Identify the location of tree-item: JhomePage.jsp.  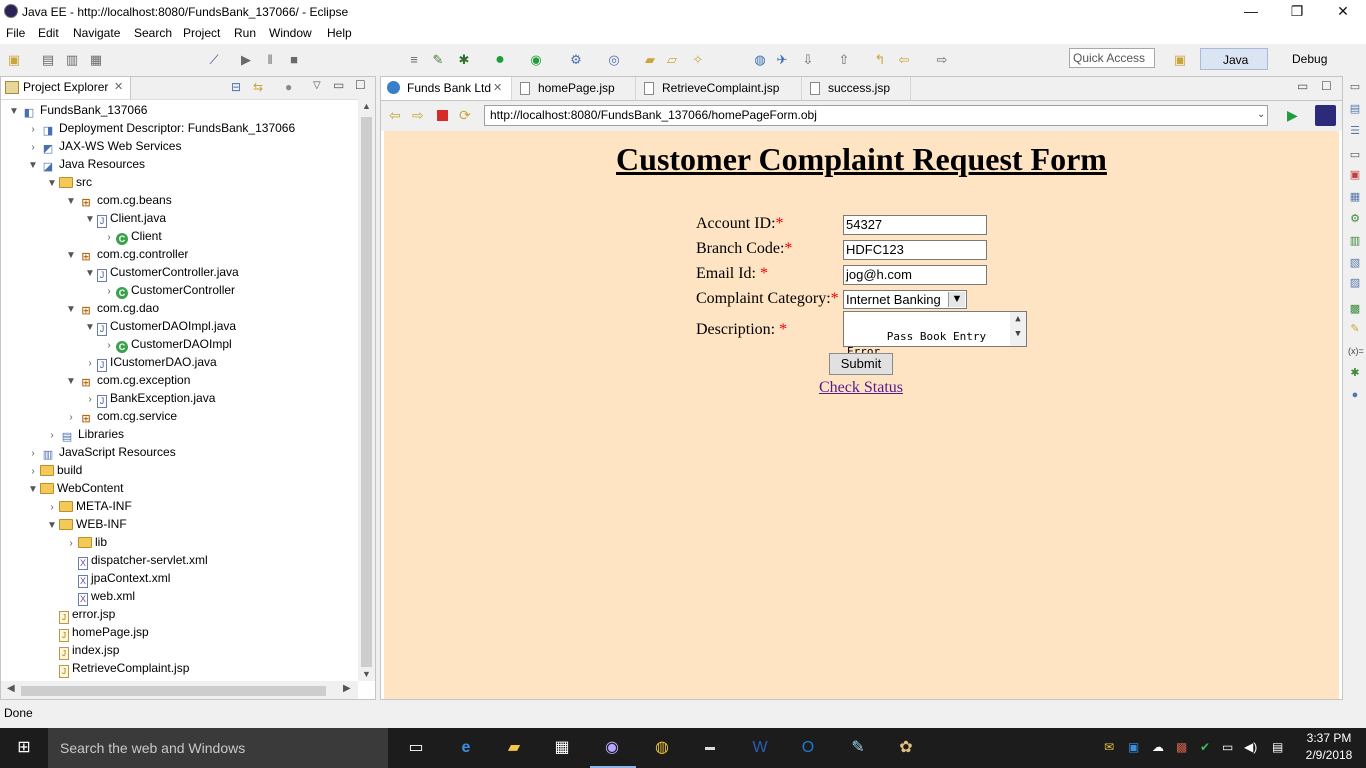
(97, 632).